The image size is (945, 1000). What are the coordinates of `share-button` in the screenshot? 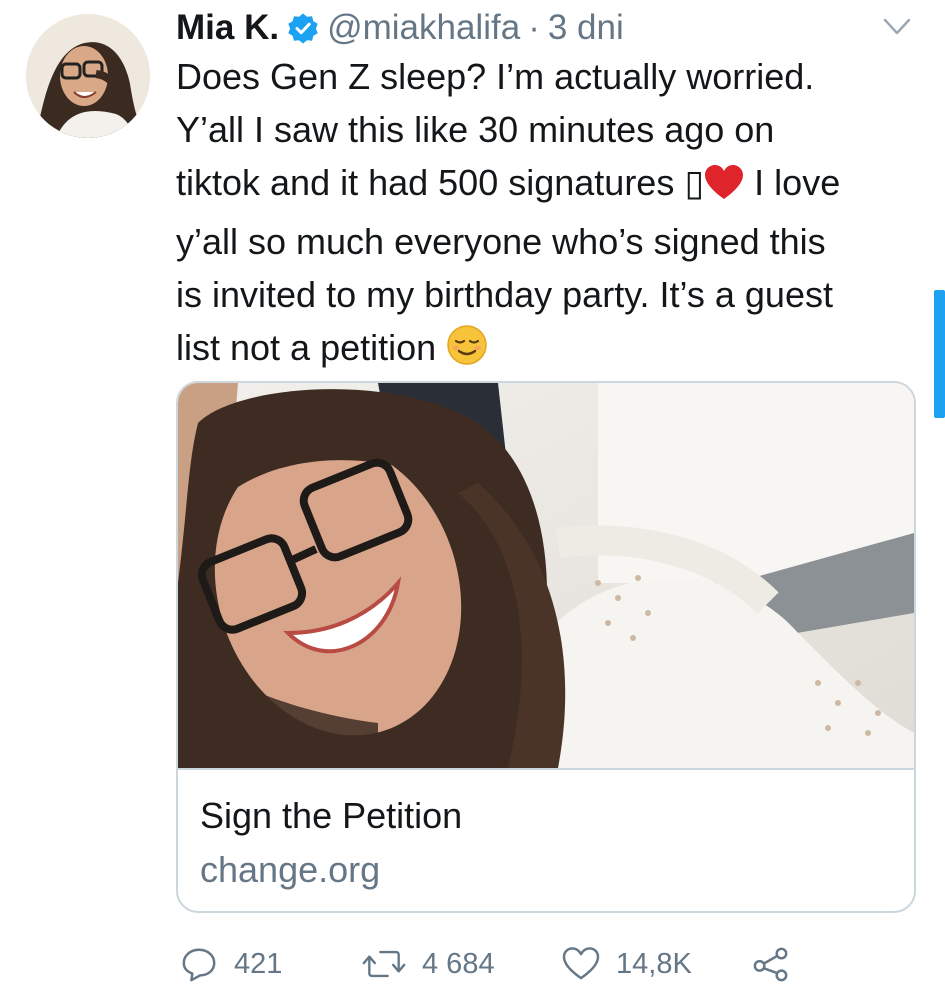 It's located at (771, 964).